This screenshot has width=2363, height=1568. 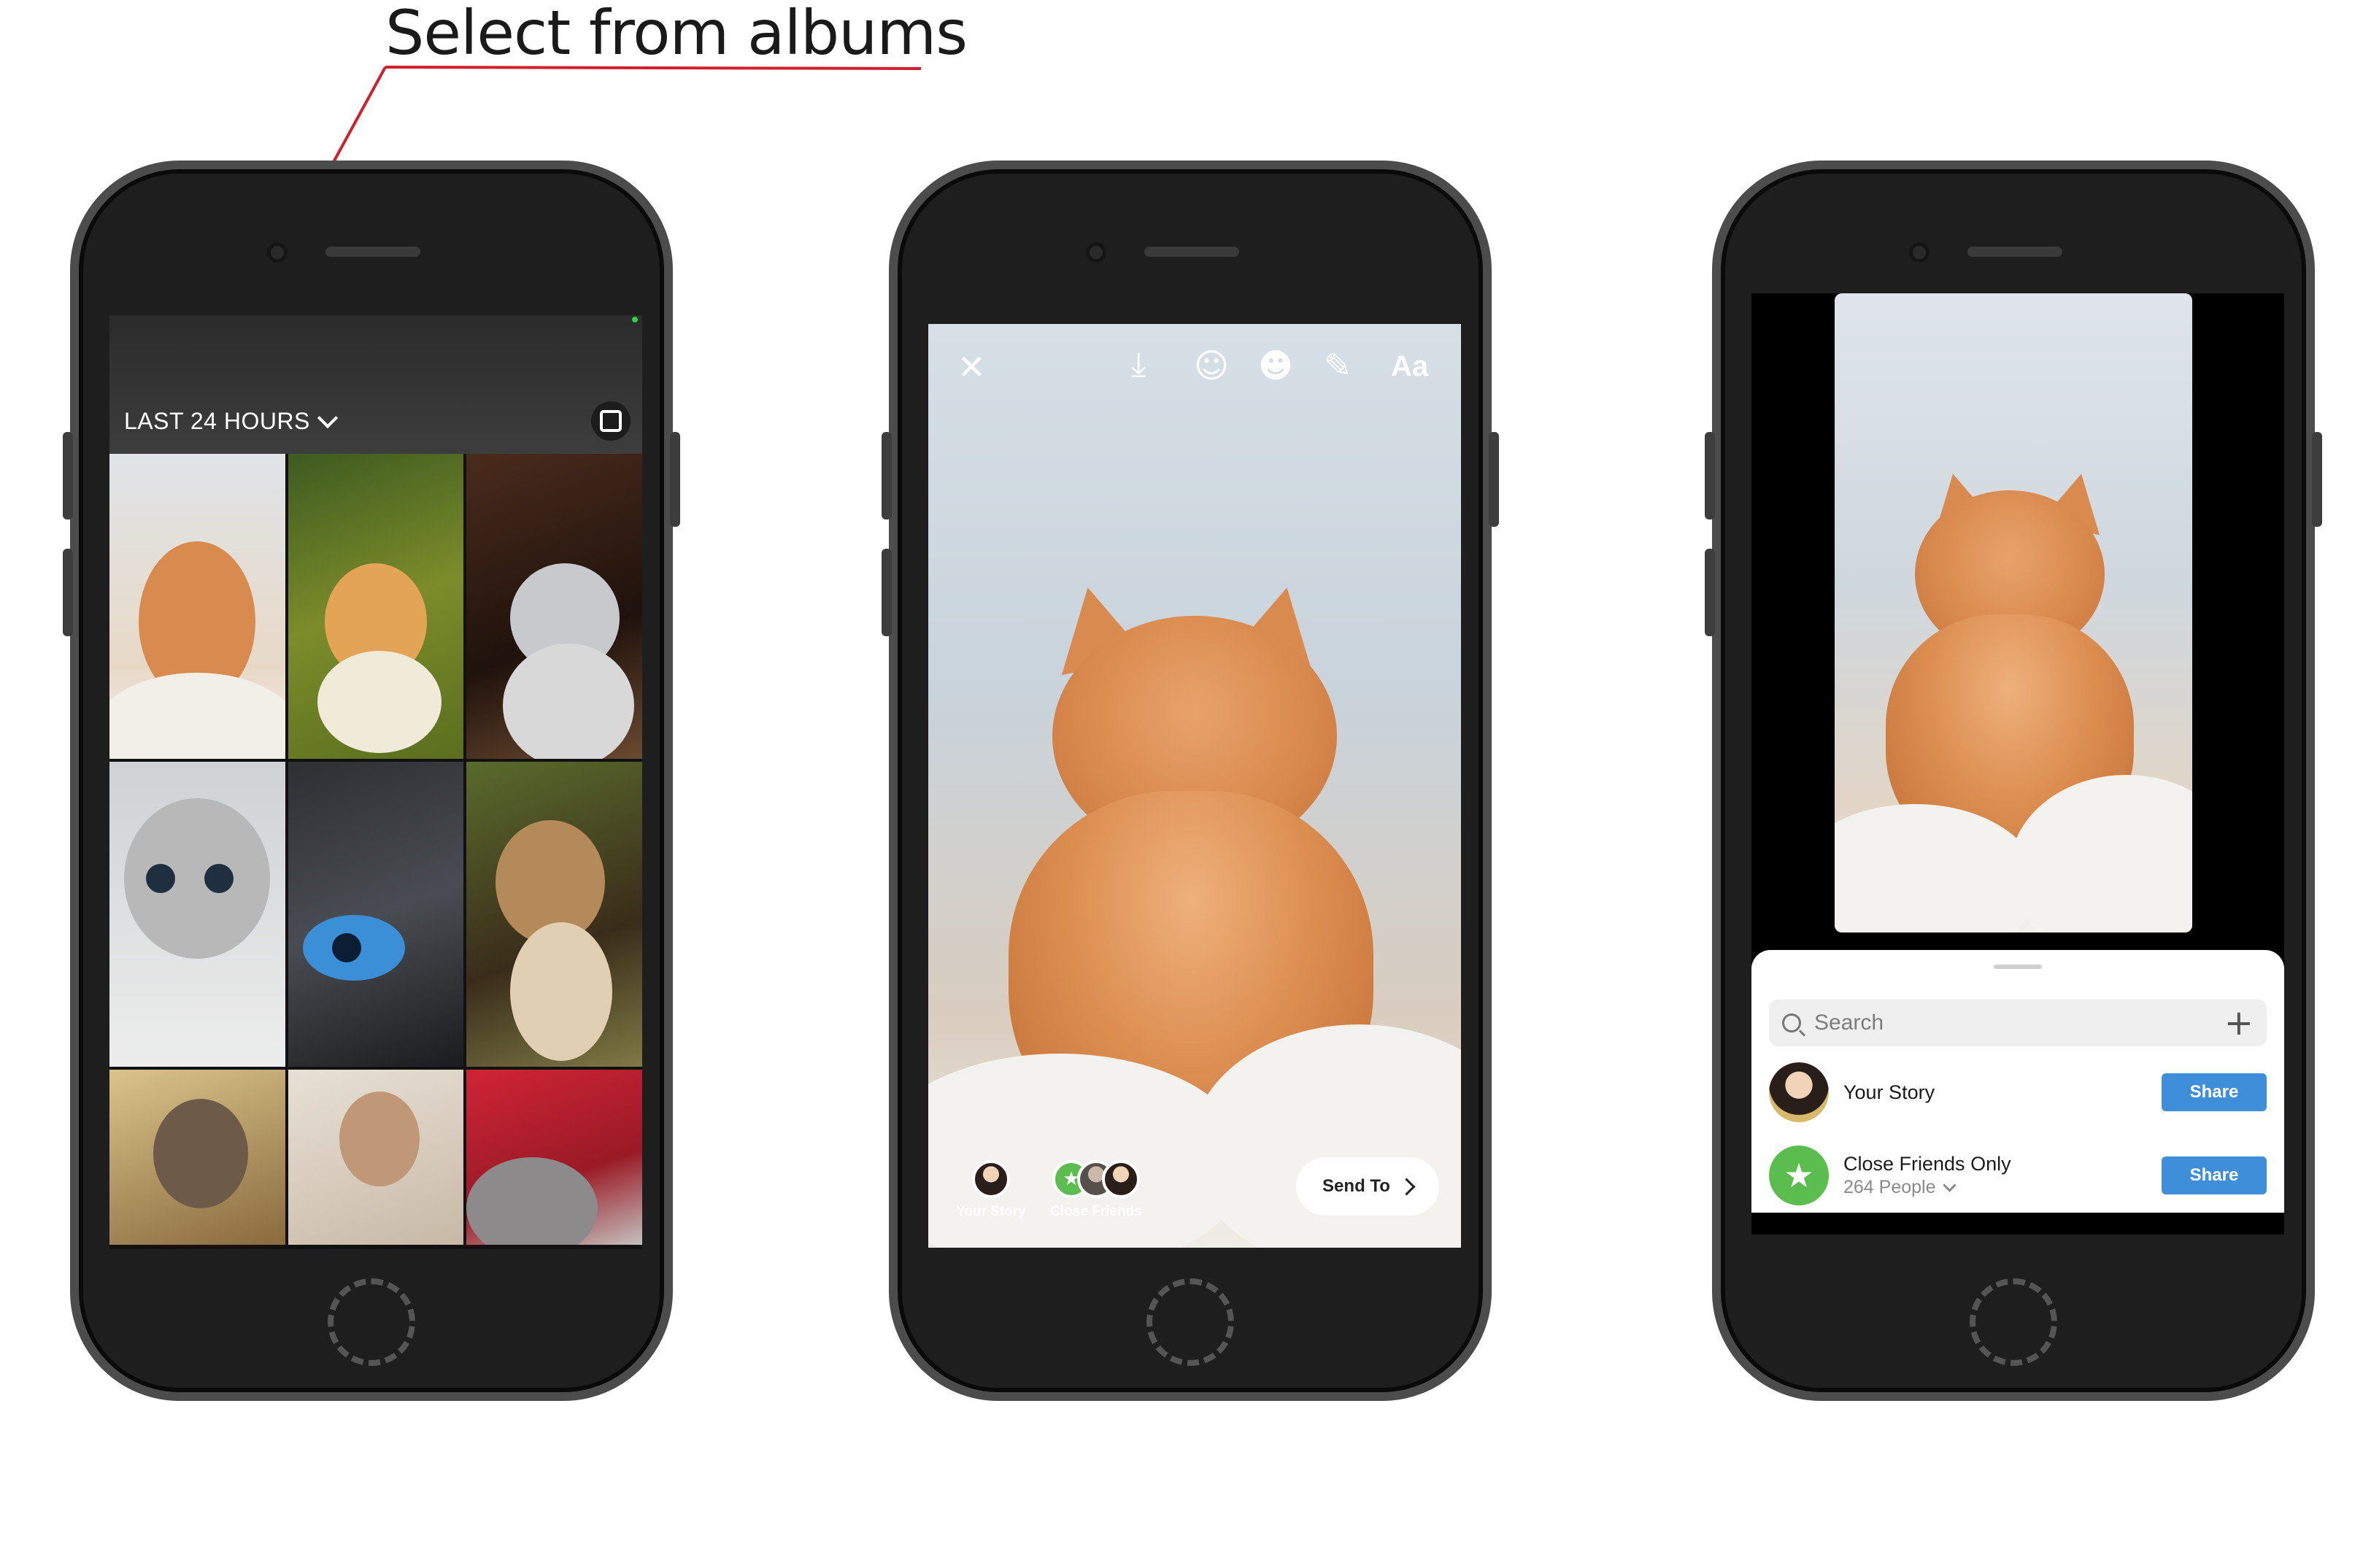 What do you see at coordinates (1407, 1186) in the screenshot?
I see `chevron-right-icon` at bounding box center [1407, 1186].